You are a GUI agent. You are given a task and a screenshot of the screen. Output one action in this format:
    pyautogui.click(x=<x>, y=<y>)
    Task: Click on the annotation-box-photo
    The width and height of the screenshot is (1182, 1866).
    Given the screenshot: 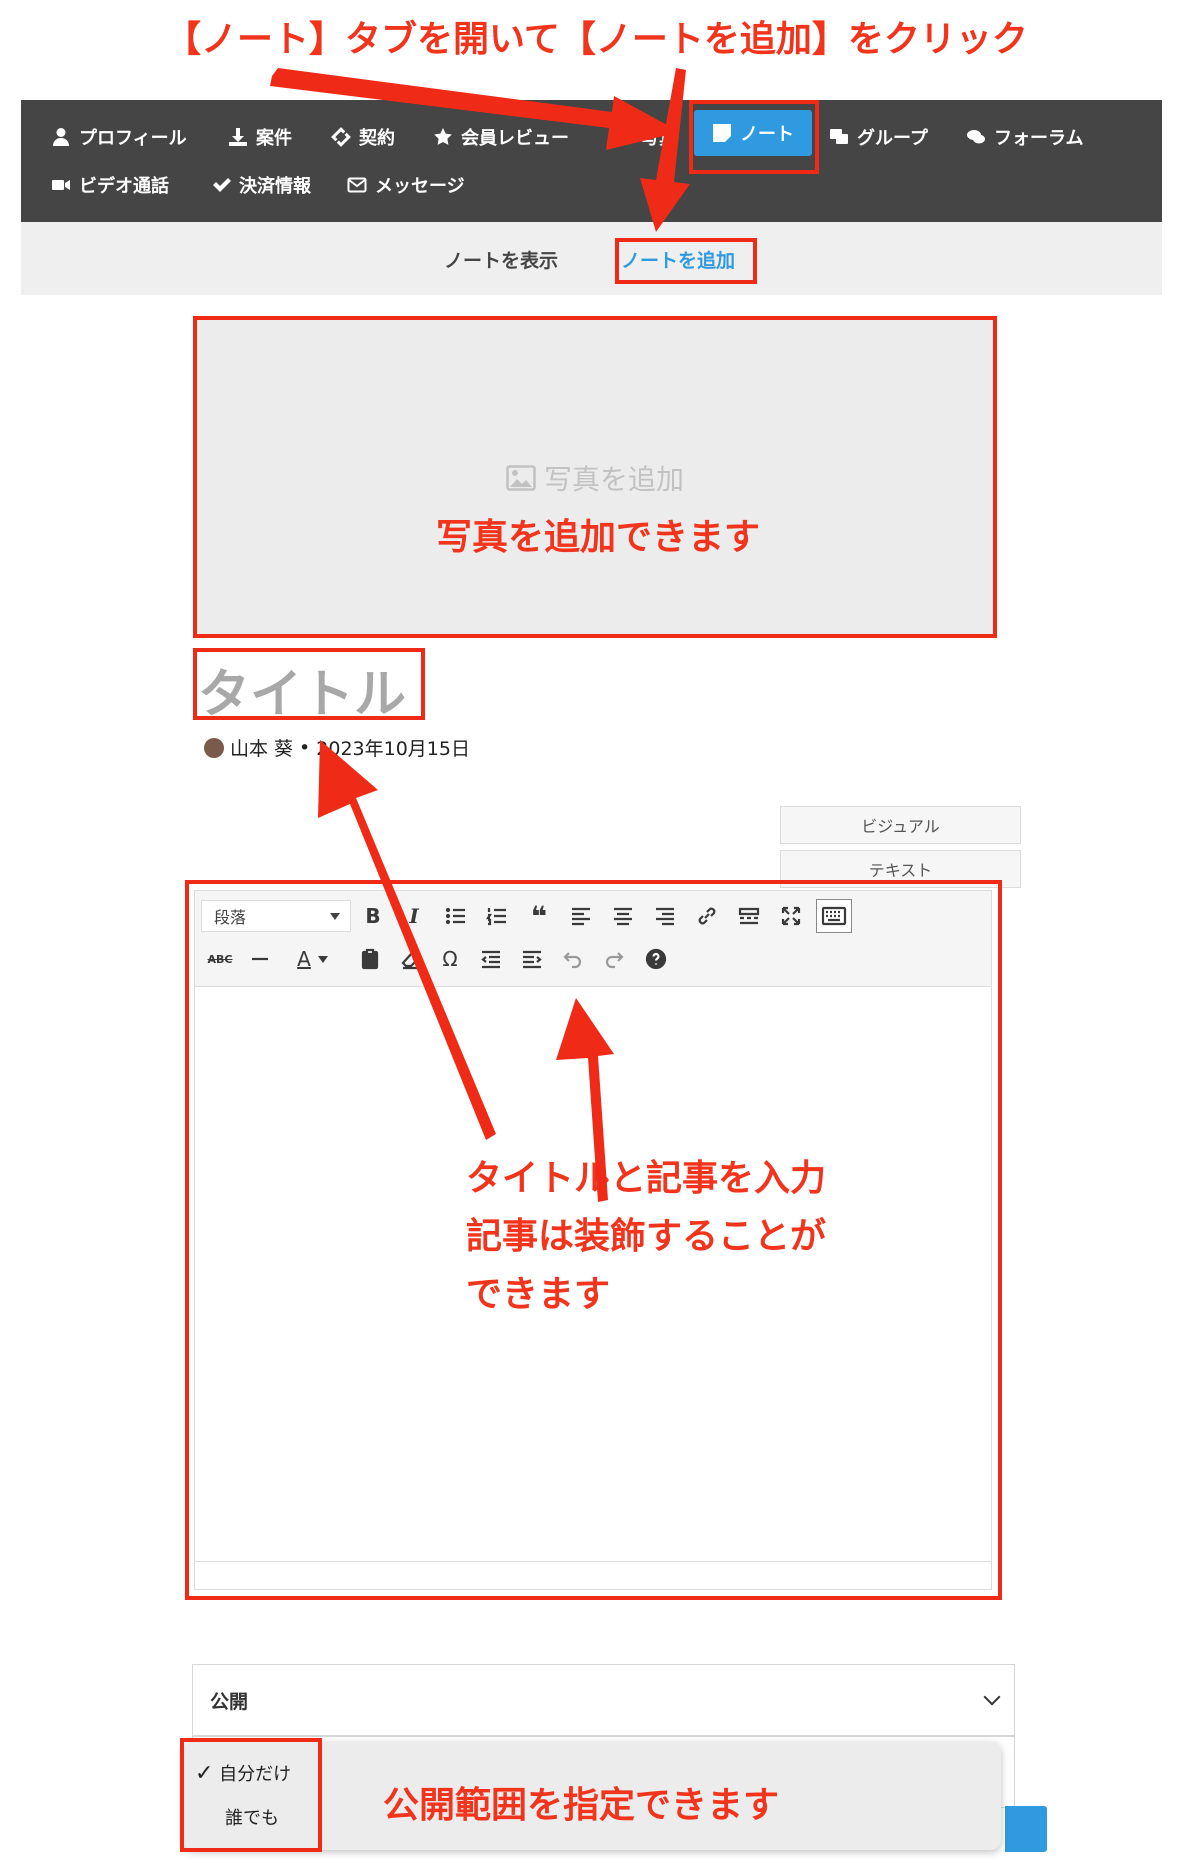 What is the action you would take?
    pyautogui.click(x=595, y=477)
    